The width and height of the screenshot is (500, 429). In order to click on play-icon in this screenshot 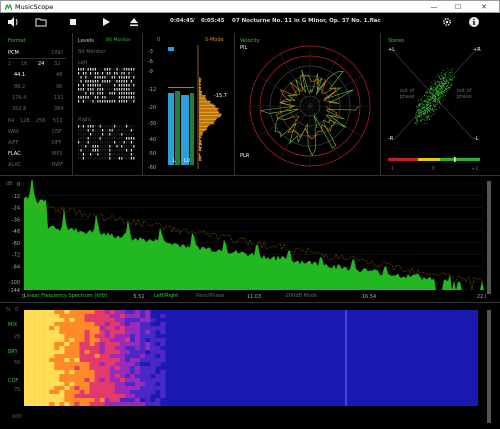, I will do `click(106, 22)`.